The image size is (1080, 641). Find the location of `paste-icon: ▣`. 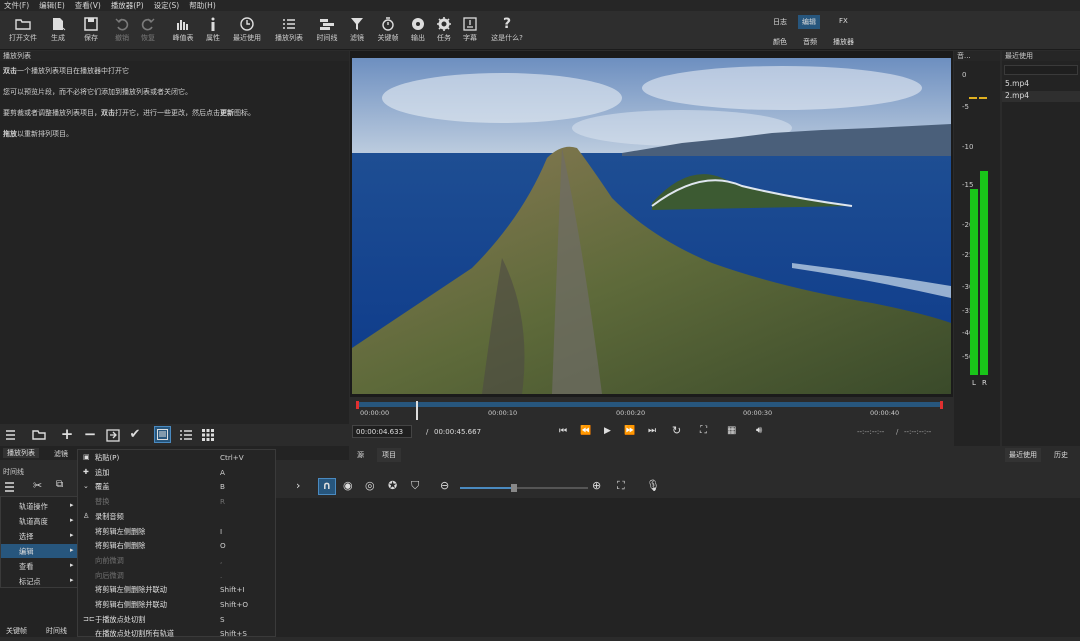

paste-icon: ▣ is located at coordinates (86, 457).